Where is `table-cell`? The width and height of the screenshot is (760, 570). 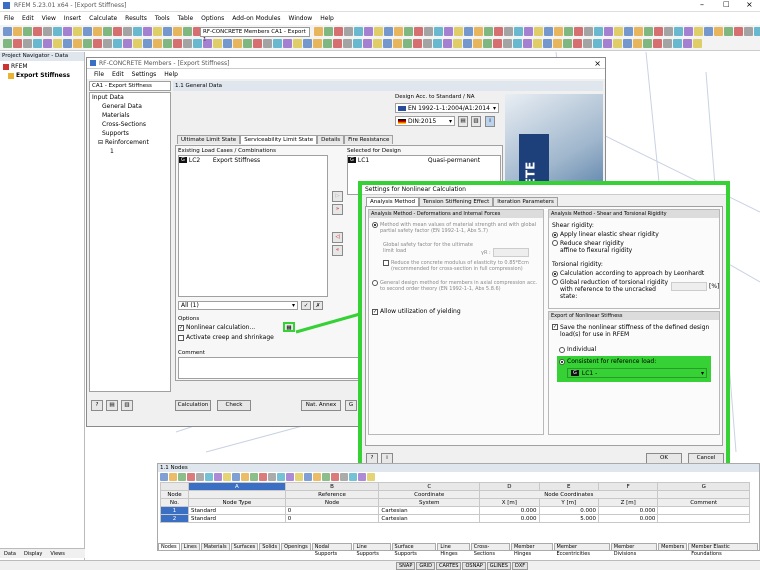 table-cell is located at coordinates (703, 518).